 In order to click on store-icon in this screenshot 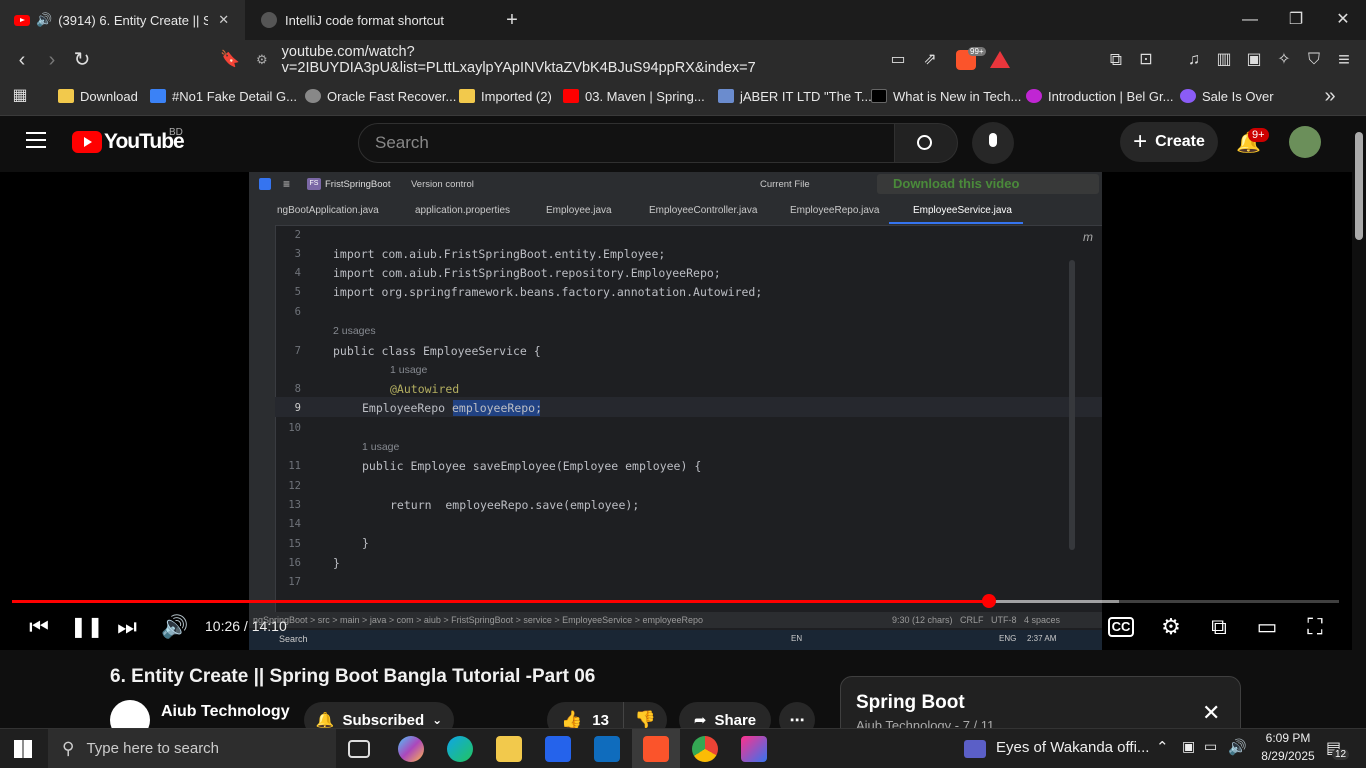, I will do `click(558, 749)`.